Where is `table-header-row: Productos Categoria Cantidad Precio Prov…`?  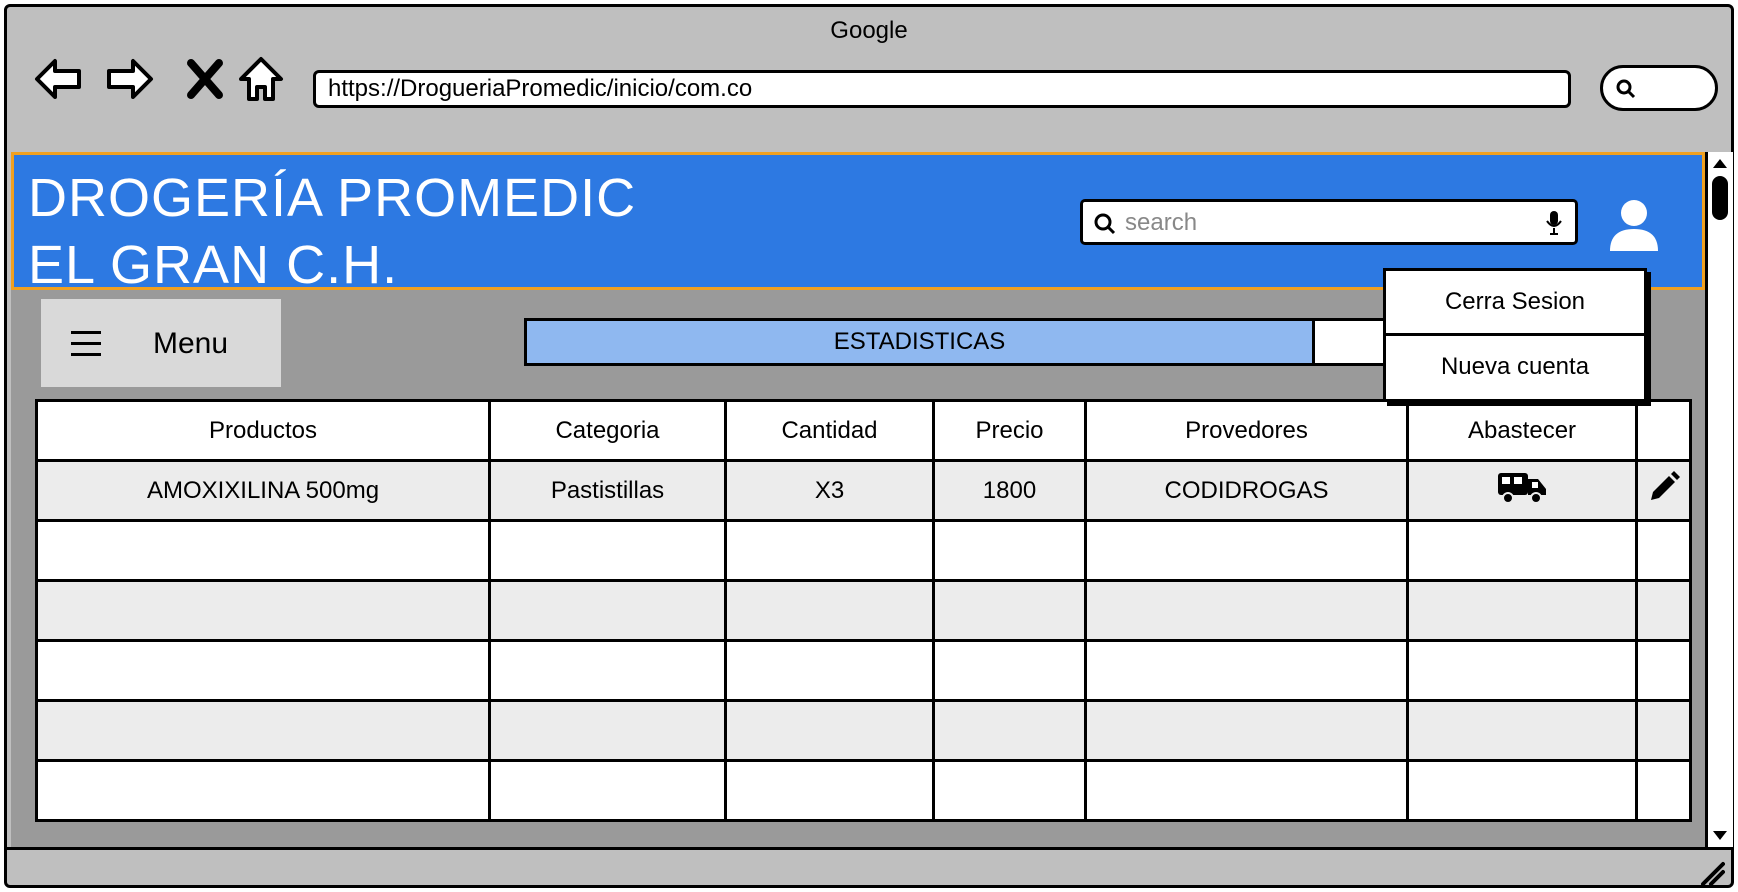
table-header-row: Productos Categoria Cantidad Precio Prov… is located at coordinates (863, 430).